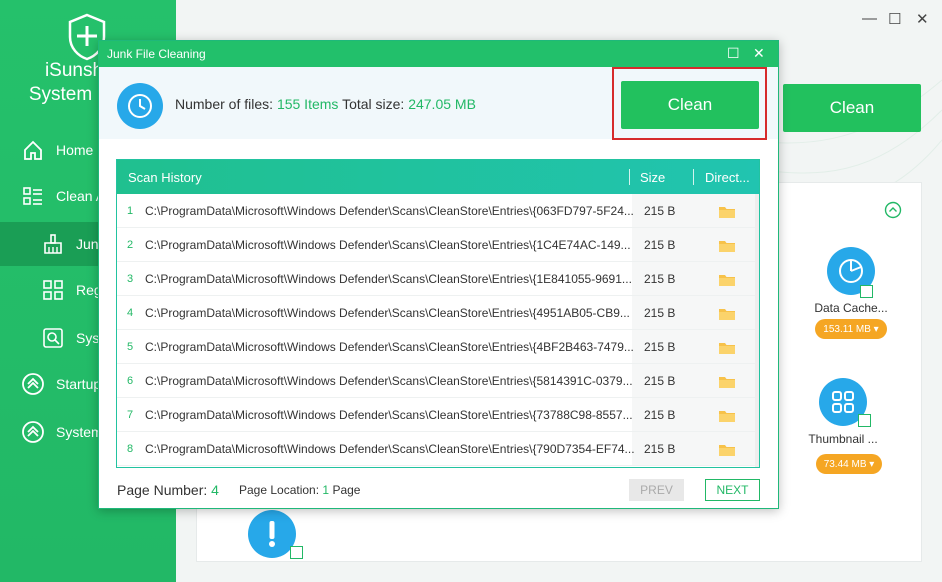  Describe the element at coordinates (215, 490) in the screenshot. I see `page-number-value: 4` at that location.